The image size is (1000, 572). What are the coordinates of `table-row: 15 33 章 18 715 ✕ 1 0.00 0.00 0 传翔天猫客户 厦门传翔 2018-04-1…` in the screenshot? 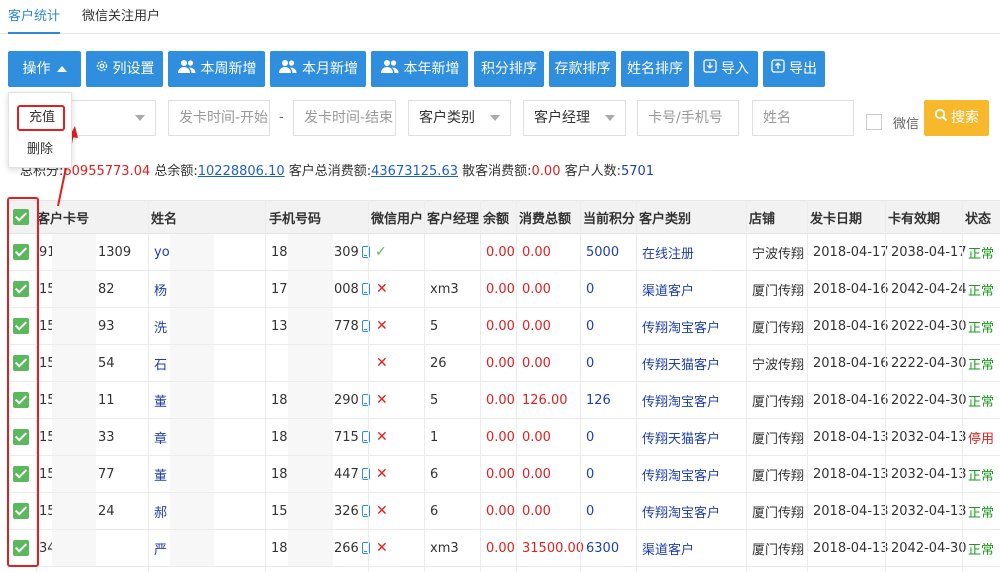 It's located at (504, 437).